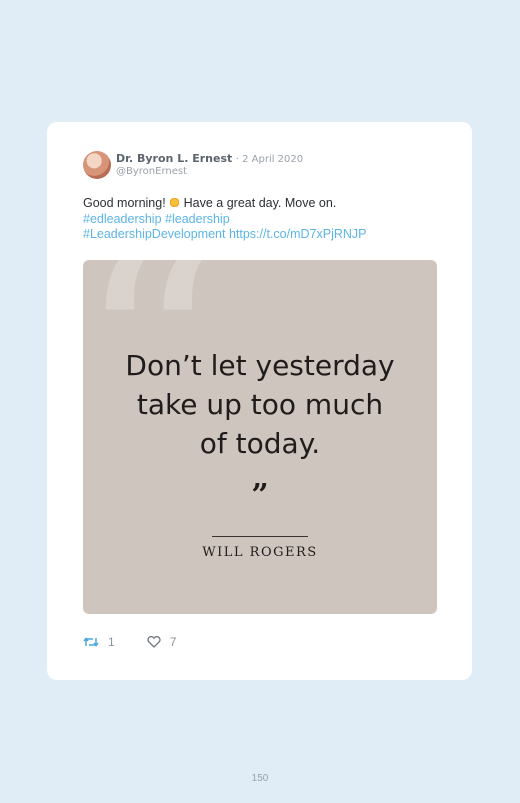 The image size is (520, 803). Describe the element at coordinates (151, 171) in the screenshot. I see `author-handle: @ByronErnest` at that location.